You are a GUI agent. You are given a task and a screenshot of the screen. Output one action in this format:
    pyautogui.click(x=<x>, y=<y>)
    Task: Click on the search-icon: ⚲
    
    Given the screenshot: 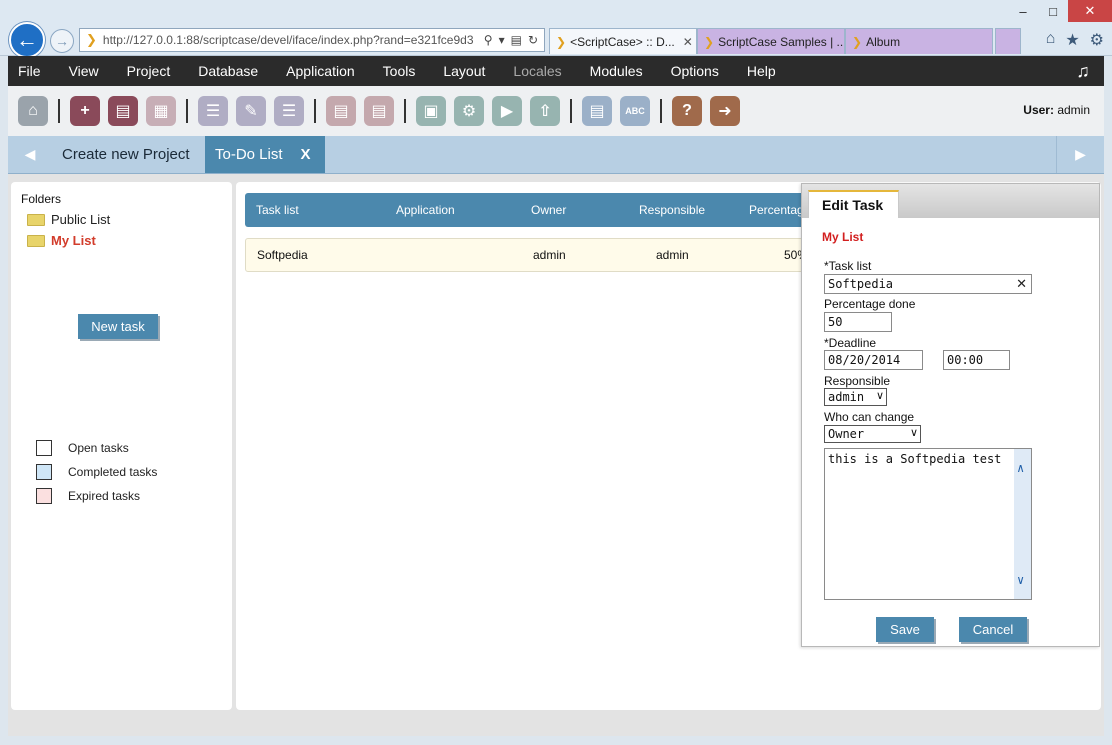 What is the action you would take?
    pyautogui.click(x=488, y=40)
    